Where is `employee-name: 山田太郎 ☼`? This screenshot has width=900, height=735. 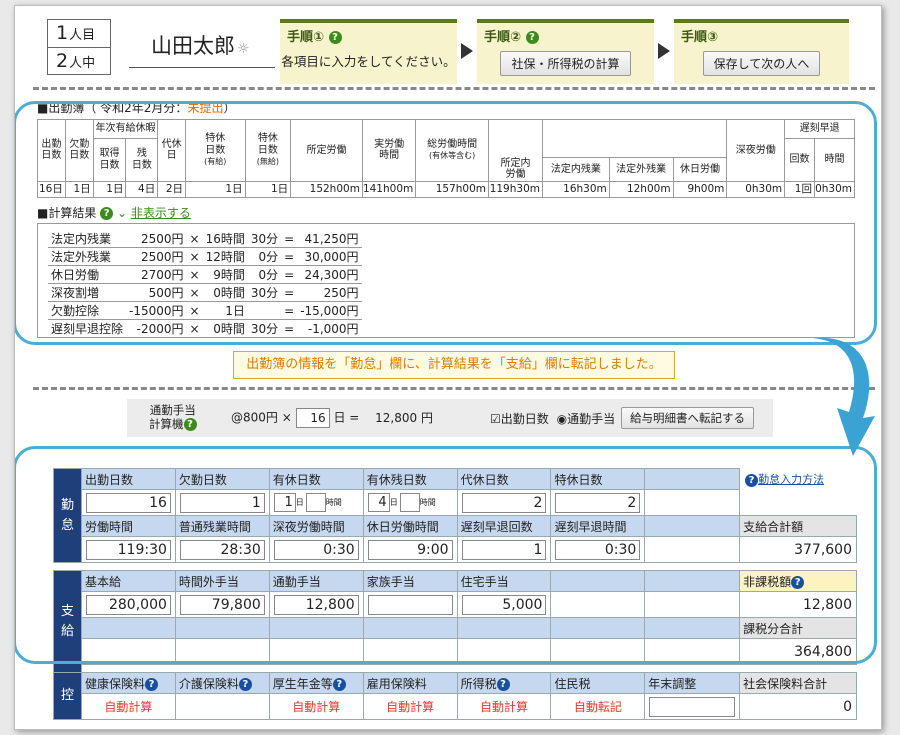
employee-name: 山田太郎 ☼ is located at coordinates (202, 46).